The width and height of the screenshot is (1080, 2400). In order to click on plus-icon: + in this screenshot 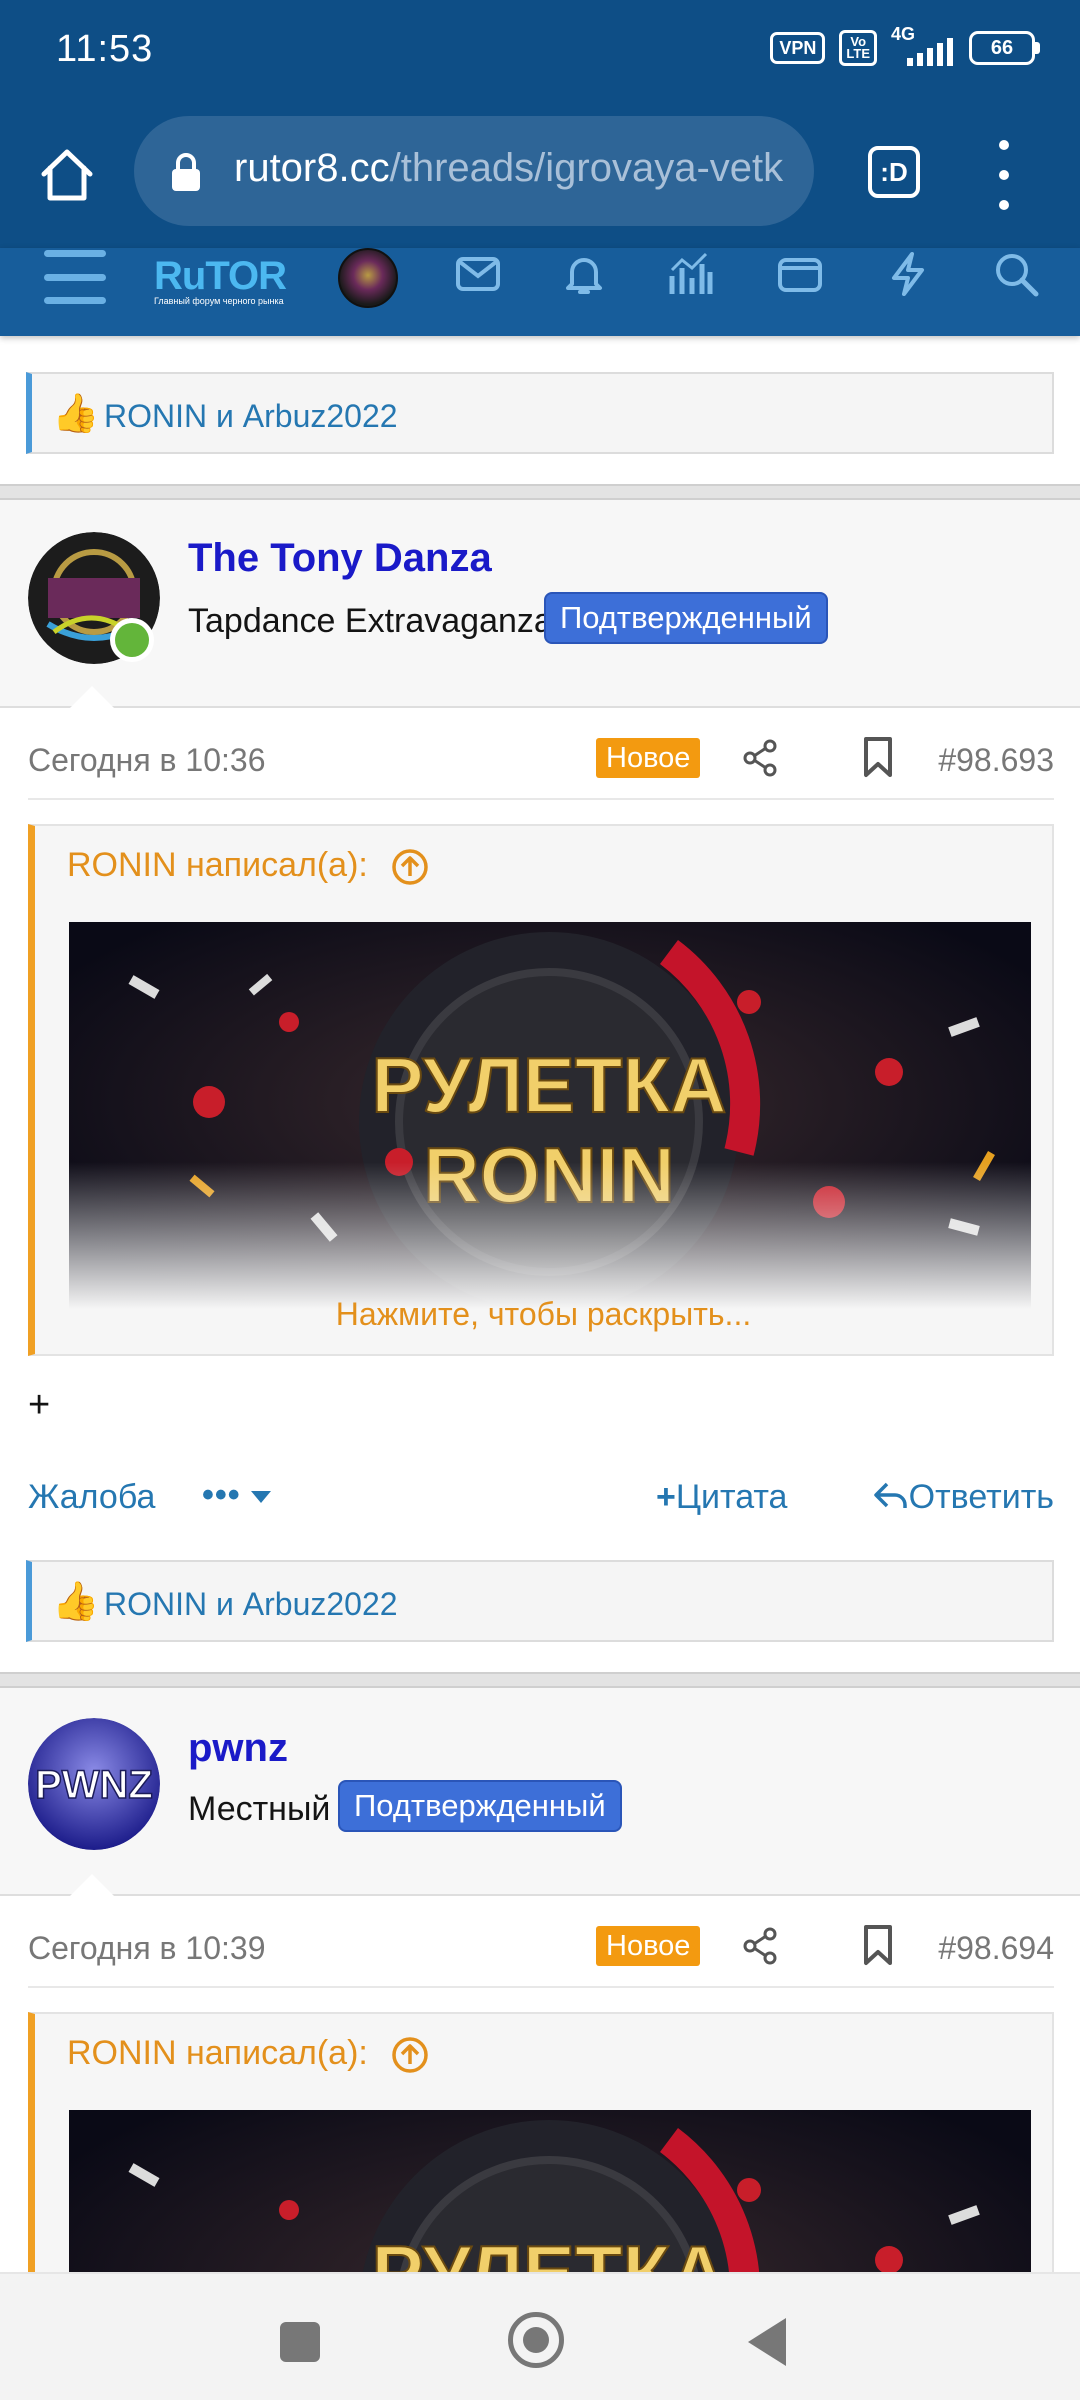, I will do `click(666, 1497)`.